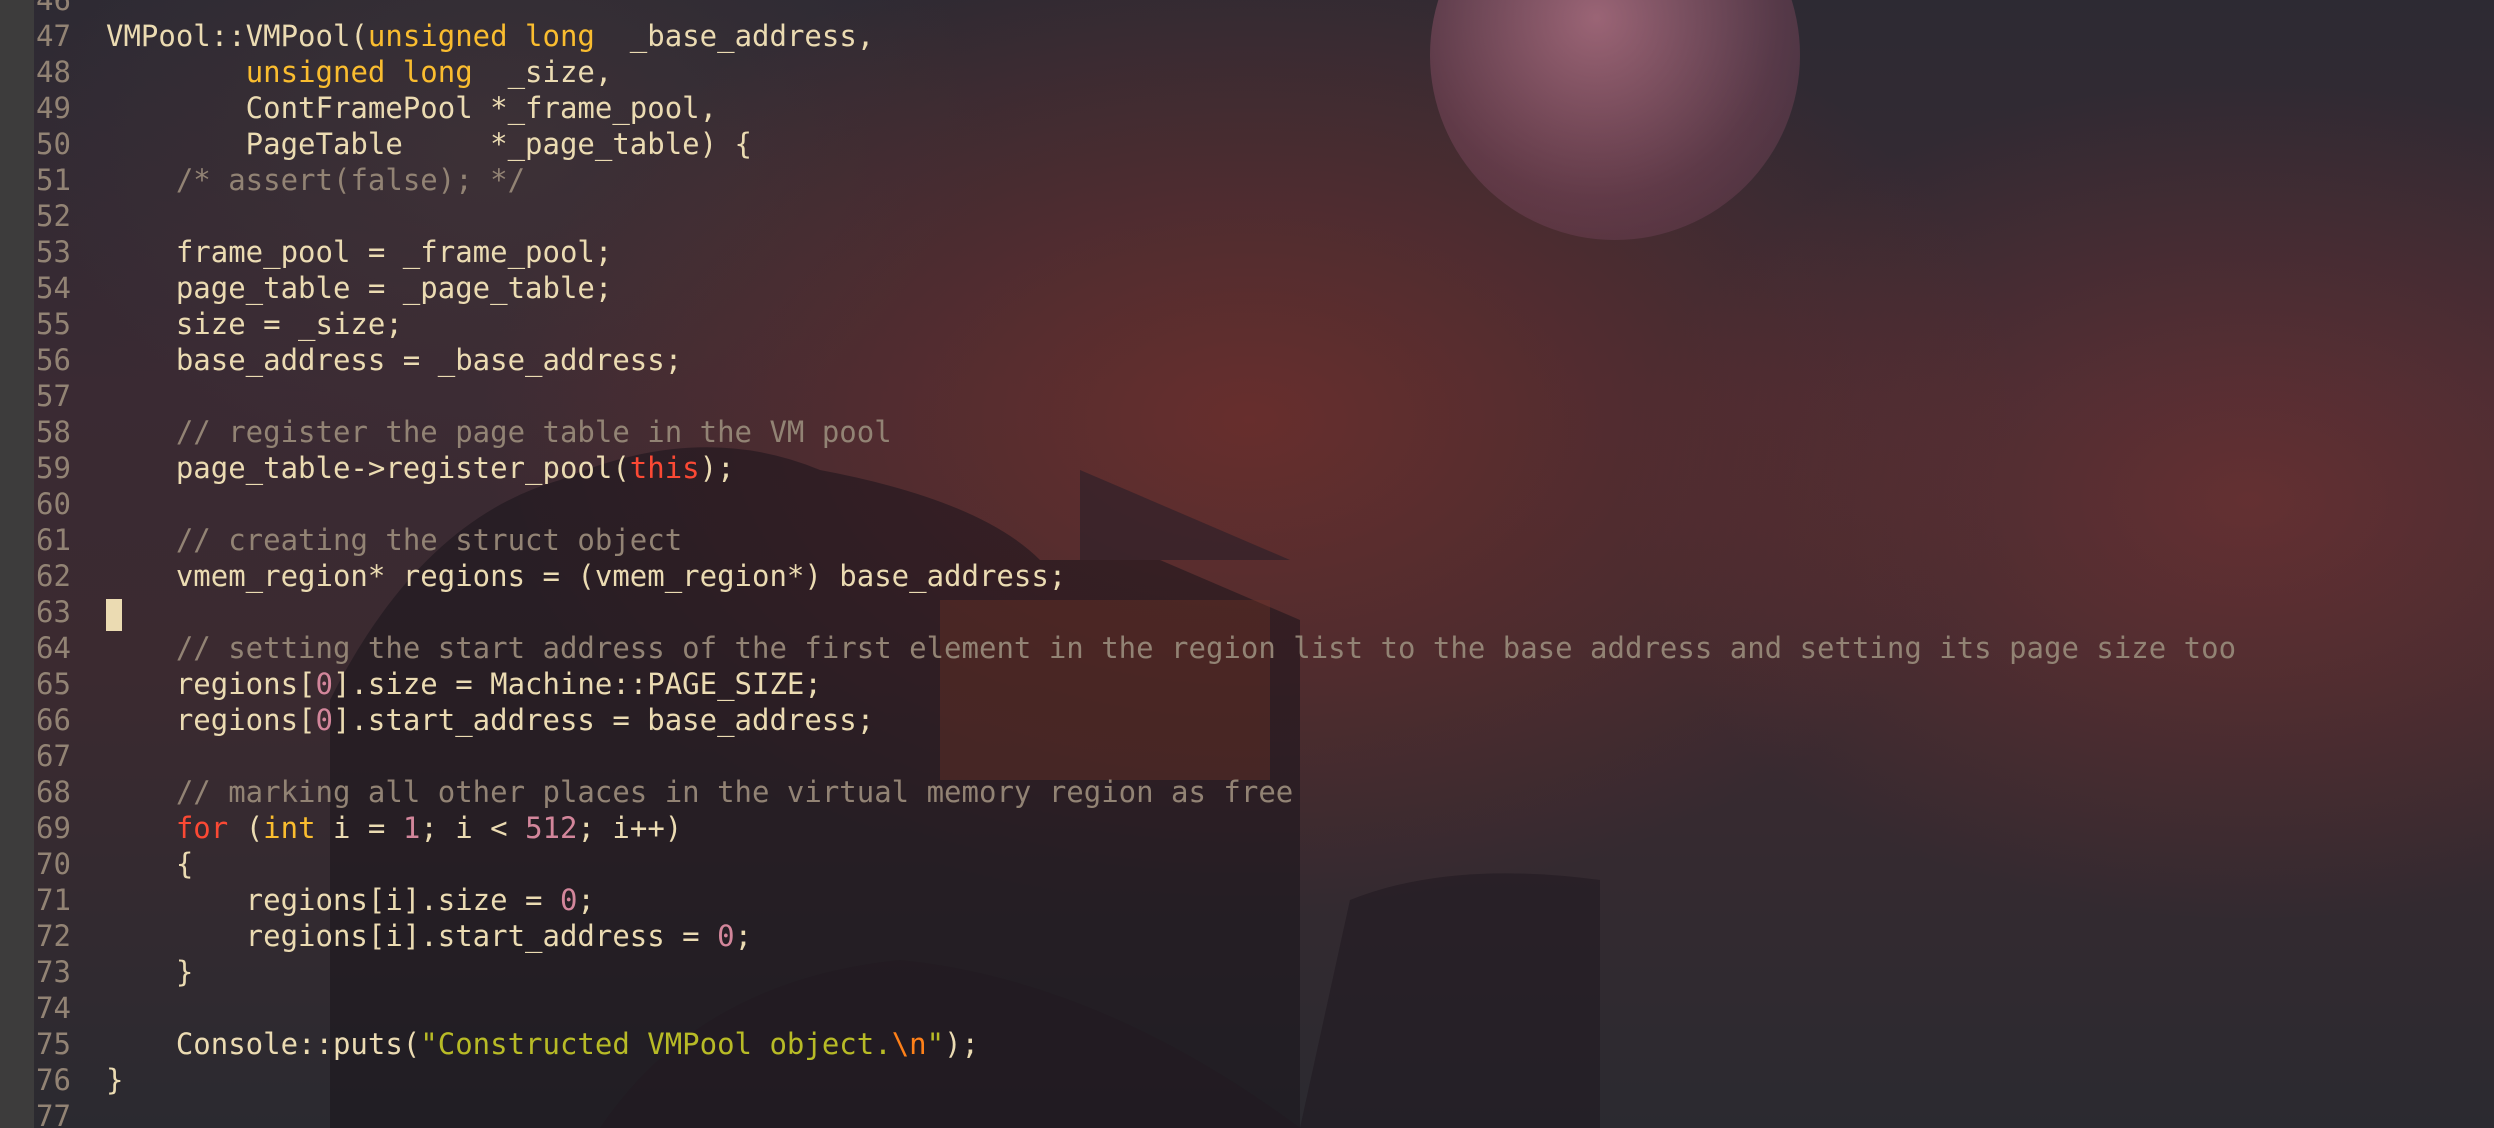 Image resolution: width=2494 pixels, height=1128 pixels. Describe the element at coordinates (333, 900) in the screenshot. I see `code-token: regions[i].size =` at that location.